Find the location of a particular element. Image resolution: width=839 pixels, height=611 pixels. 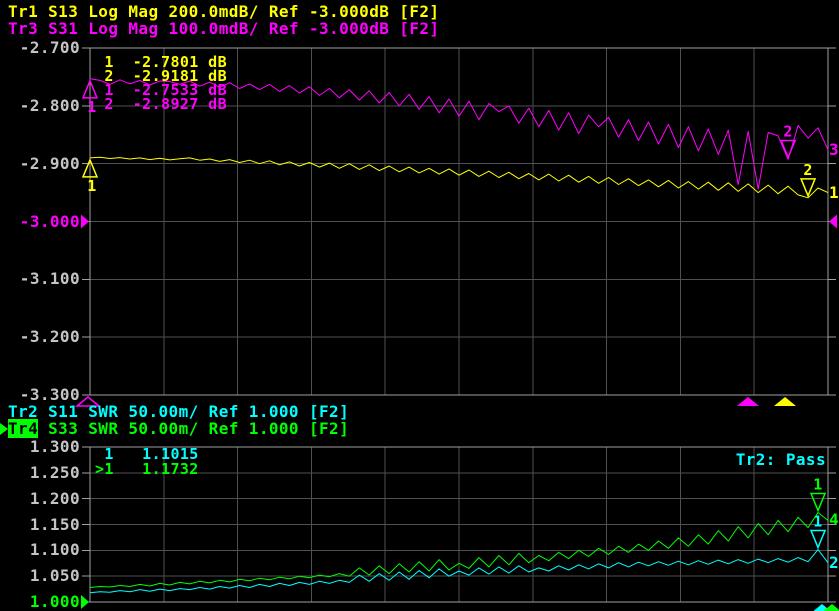

trace-header-tr4: Tr4 S33 SWR 50.00m/ Ref 1.000 [F2] is located at coordinates (175, 428).